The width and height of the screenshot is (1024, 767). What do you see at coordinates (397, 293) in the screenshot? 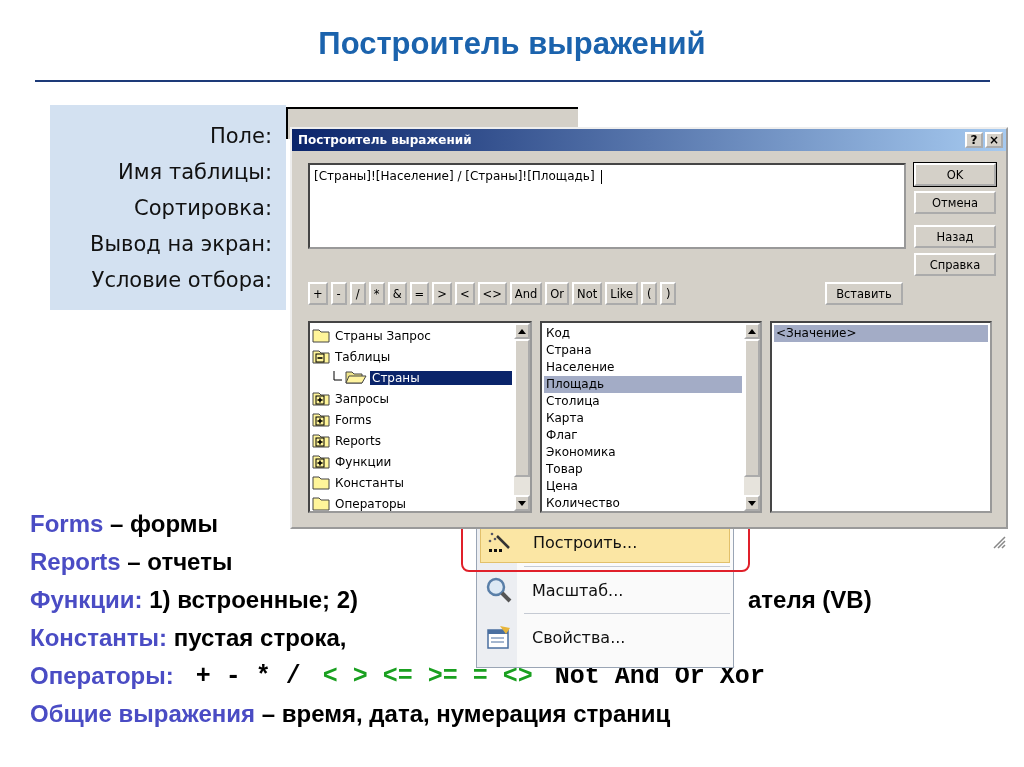
I see `operator-button: &` at bounding box center [397, 293].